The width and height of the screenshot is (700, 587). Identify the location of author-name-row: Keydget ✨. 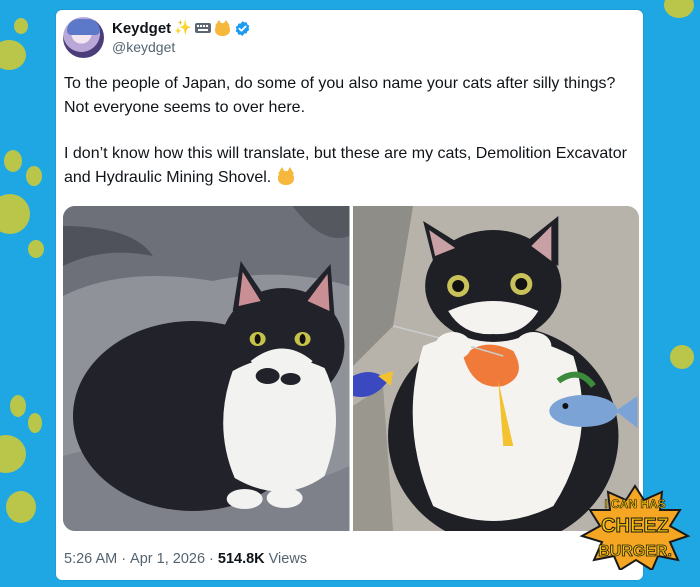
(181, 28).